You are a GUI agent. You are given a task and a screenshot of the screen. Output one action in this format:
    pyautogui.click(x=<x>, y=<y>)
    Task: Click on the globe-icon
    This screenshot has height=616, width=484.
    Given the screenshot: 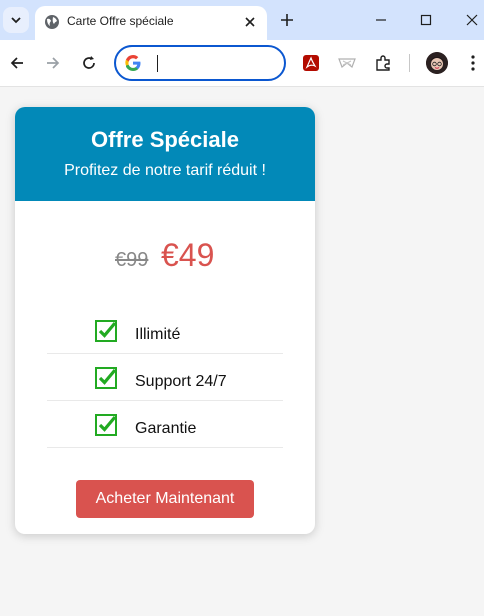 What is the action you would take?
    pyautogui.click(x=52, y=22)
    